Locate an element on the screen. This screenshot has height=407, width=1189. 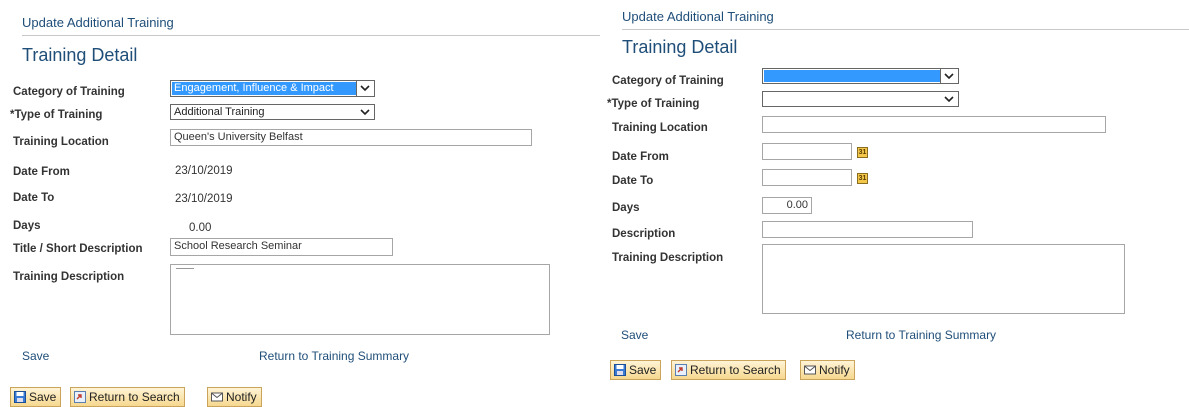
type-select is located at coordinates (860, 99).